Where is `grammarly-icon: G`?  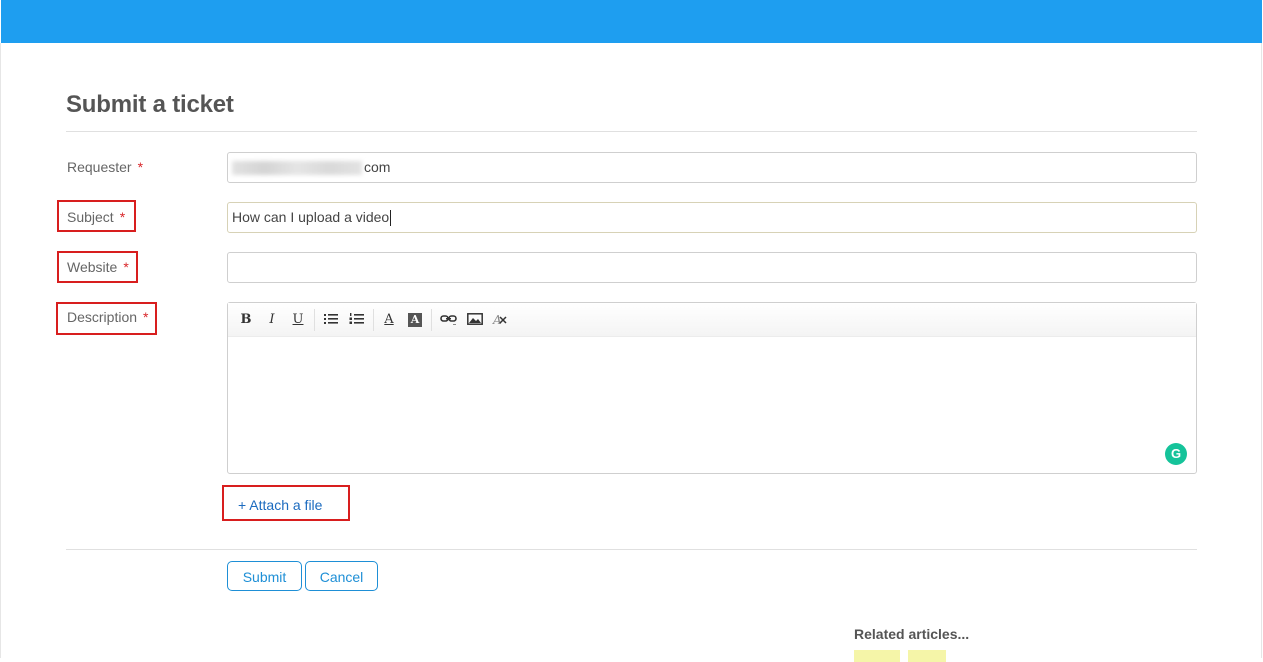
grammarly-icon: G is located at coordinates (1176, 454).